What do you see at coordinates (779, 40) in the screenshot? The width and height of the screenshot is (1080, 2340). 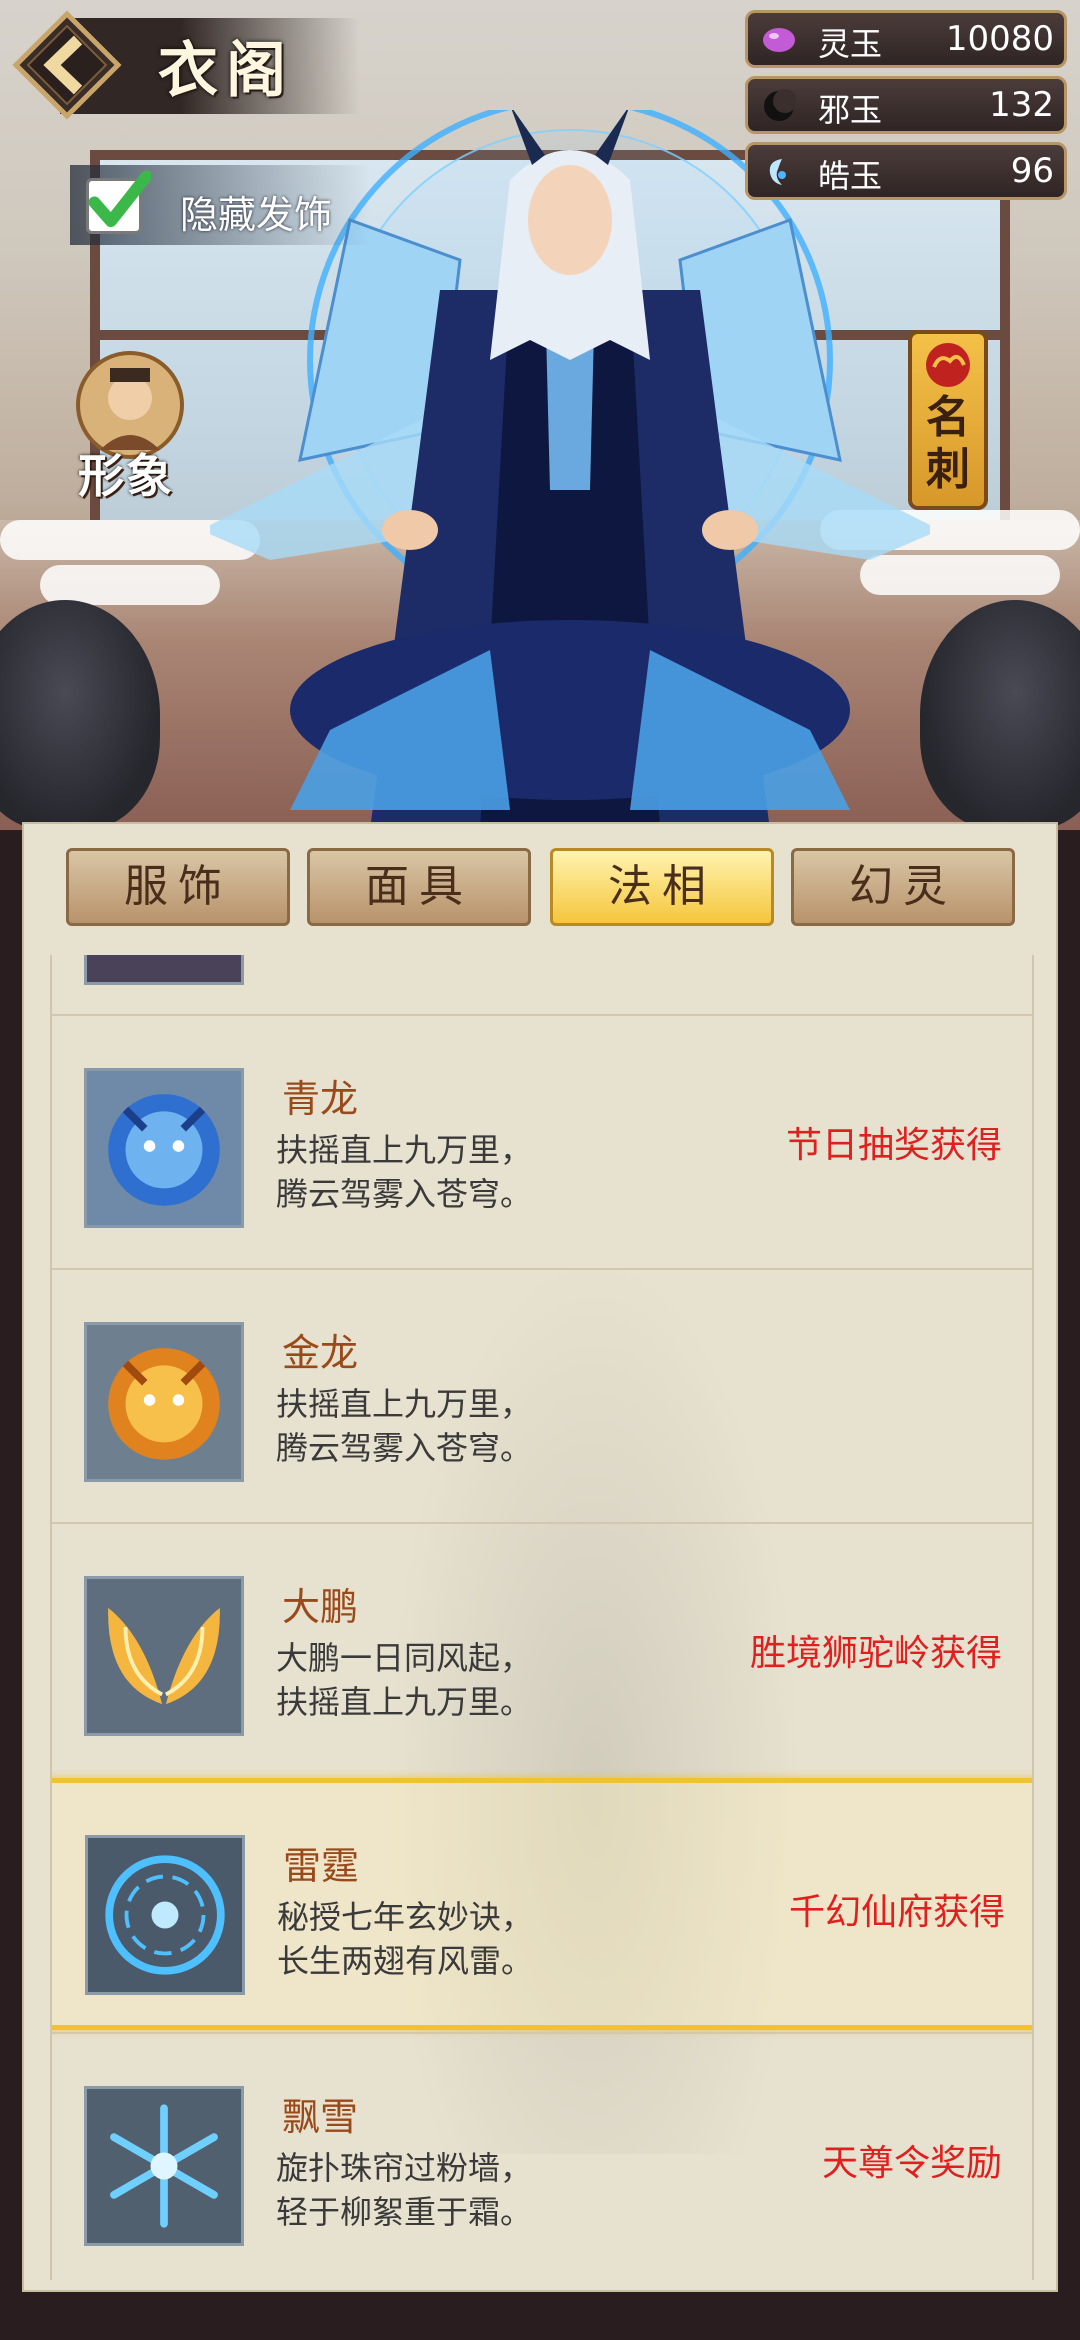 I see `orb-icon` at bounding box center [779, 40].